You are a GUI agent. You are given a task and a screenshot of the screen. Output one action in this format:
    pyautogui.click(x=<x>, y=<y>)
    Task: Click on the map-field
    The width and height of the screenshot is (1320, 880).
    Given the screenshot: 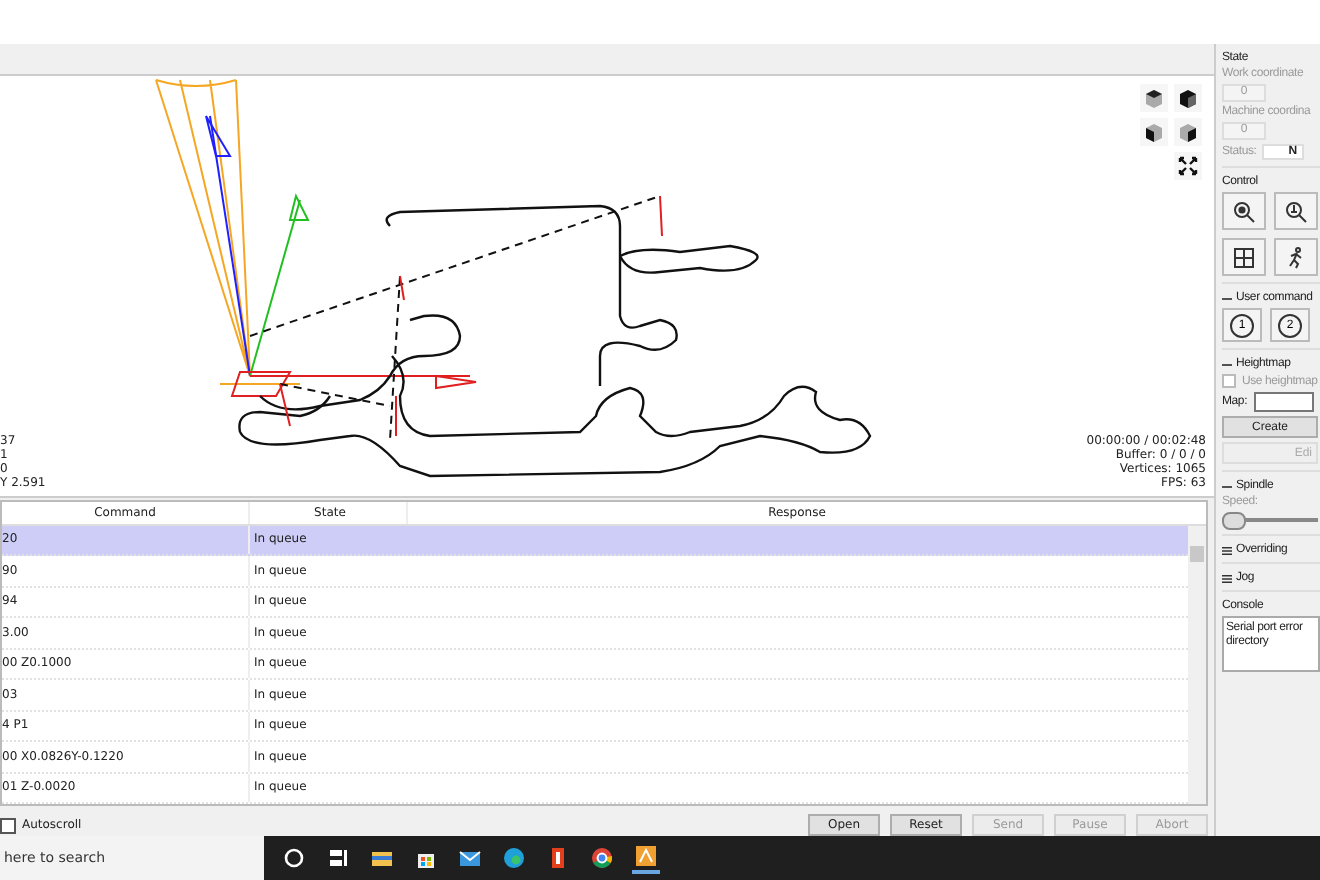 What is the action you would take?
    pyautogui.click(x=1283, y=402)
    